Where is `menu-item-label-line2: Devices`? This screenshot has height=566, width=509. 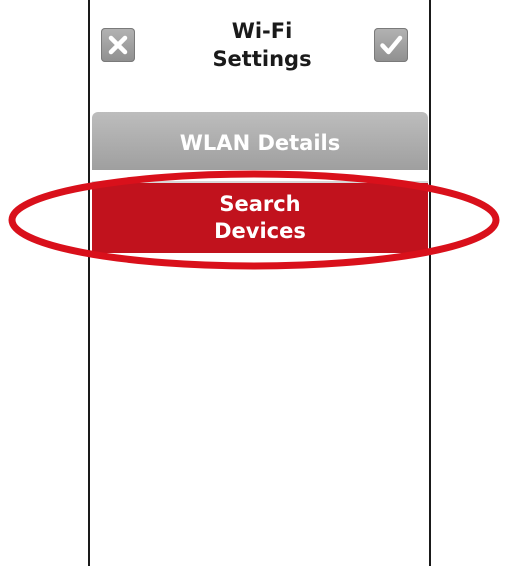
menu-item-label-line2: Devices is located at coordinates (260, 231).